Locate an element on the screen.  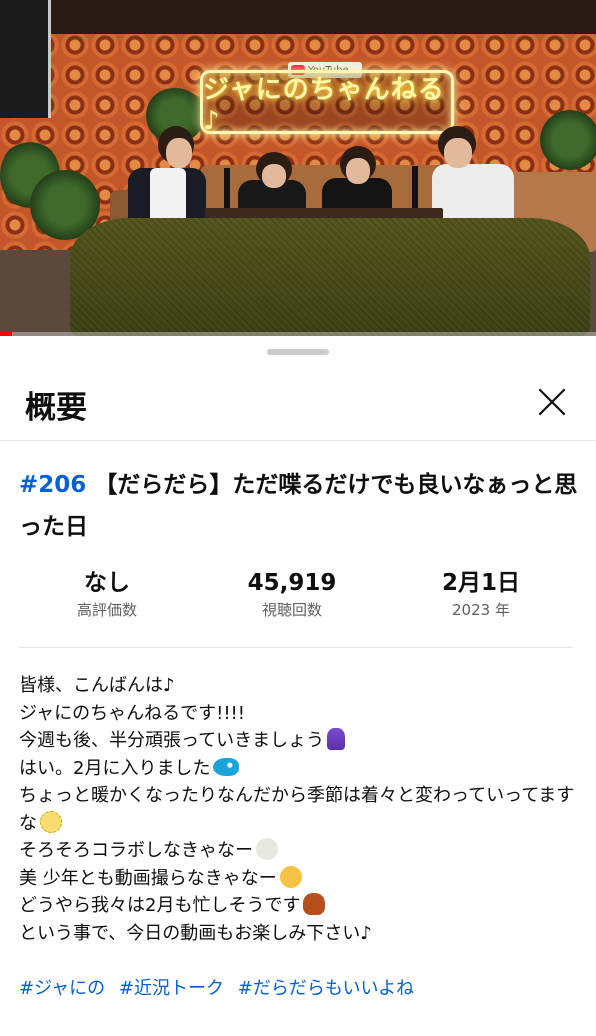
hashtag-link: #だらだらもいいよね is located at coordinates (326, 988).